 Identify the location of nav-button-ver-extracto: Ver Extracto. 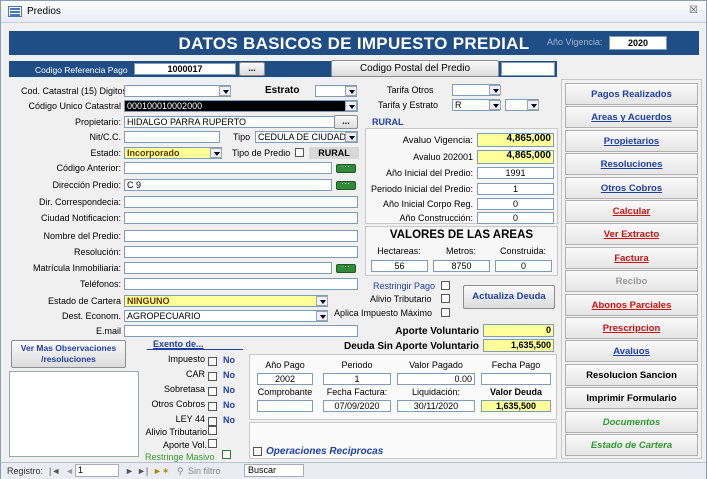
(631, 234).